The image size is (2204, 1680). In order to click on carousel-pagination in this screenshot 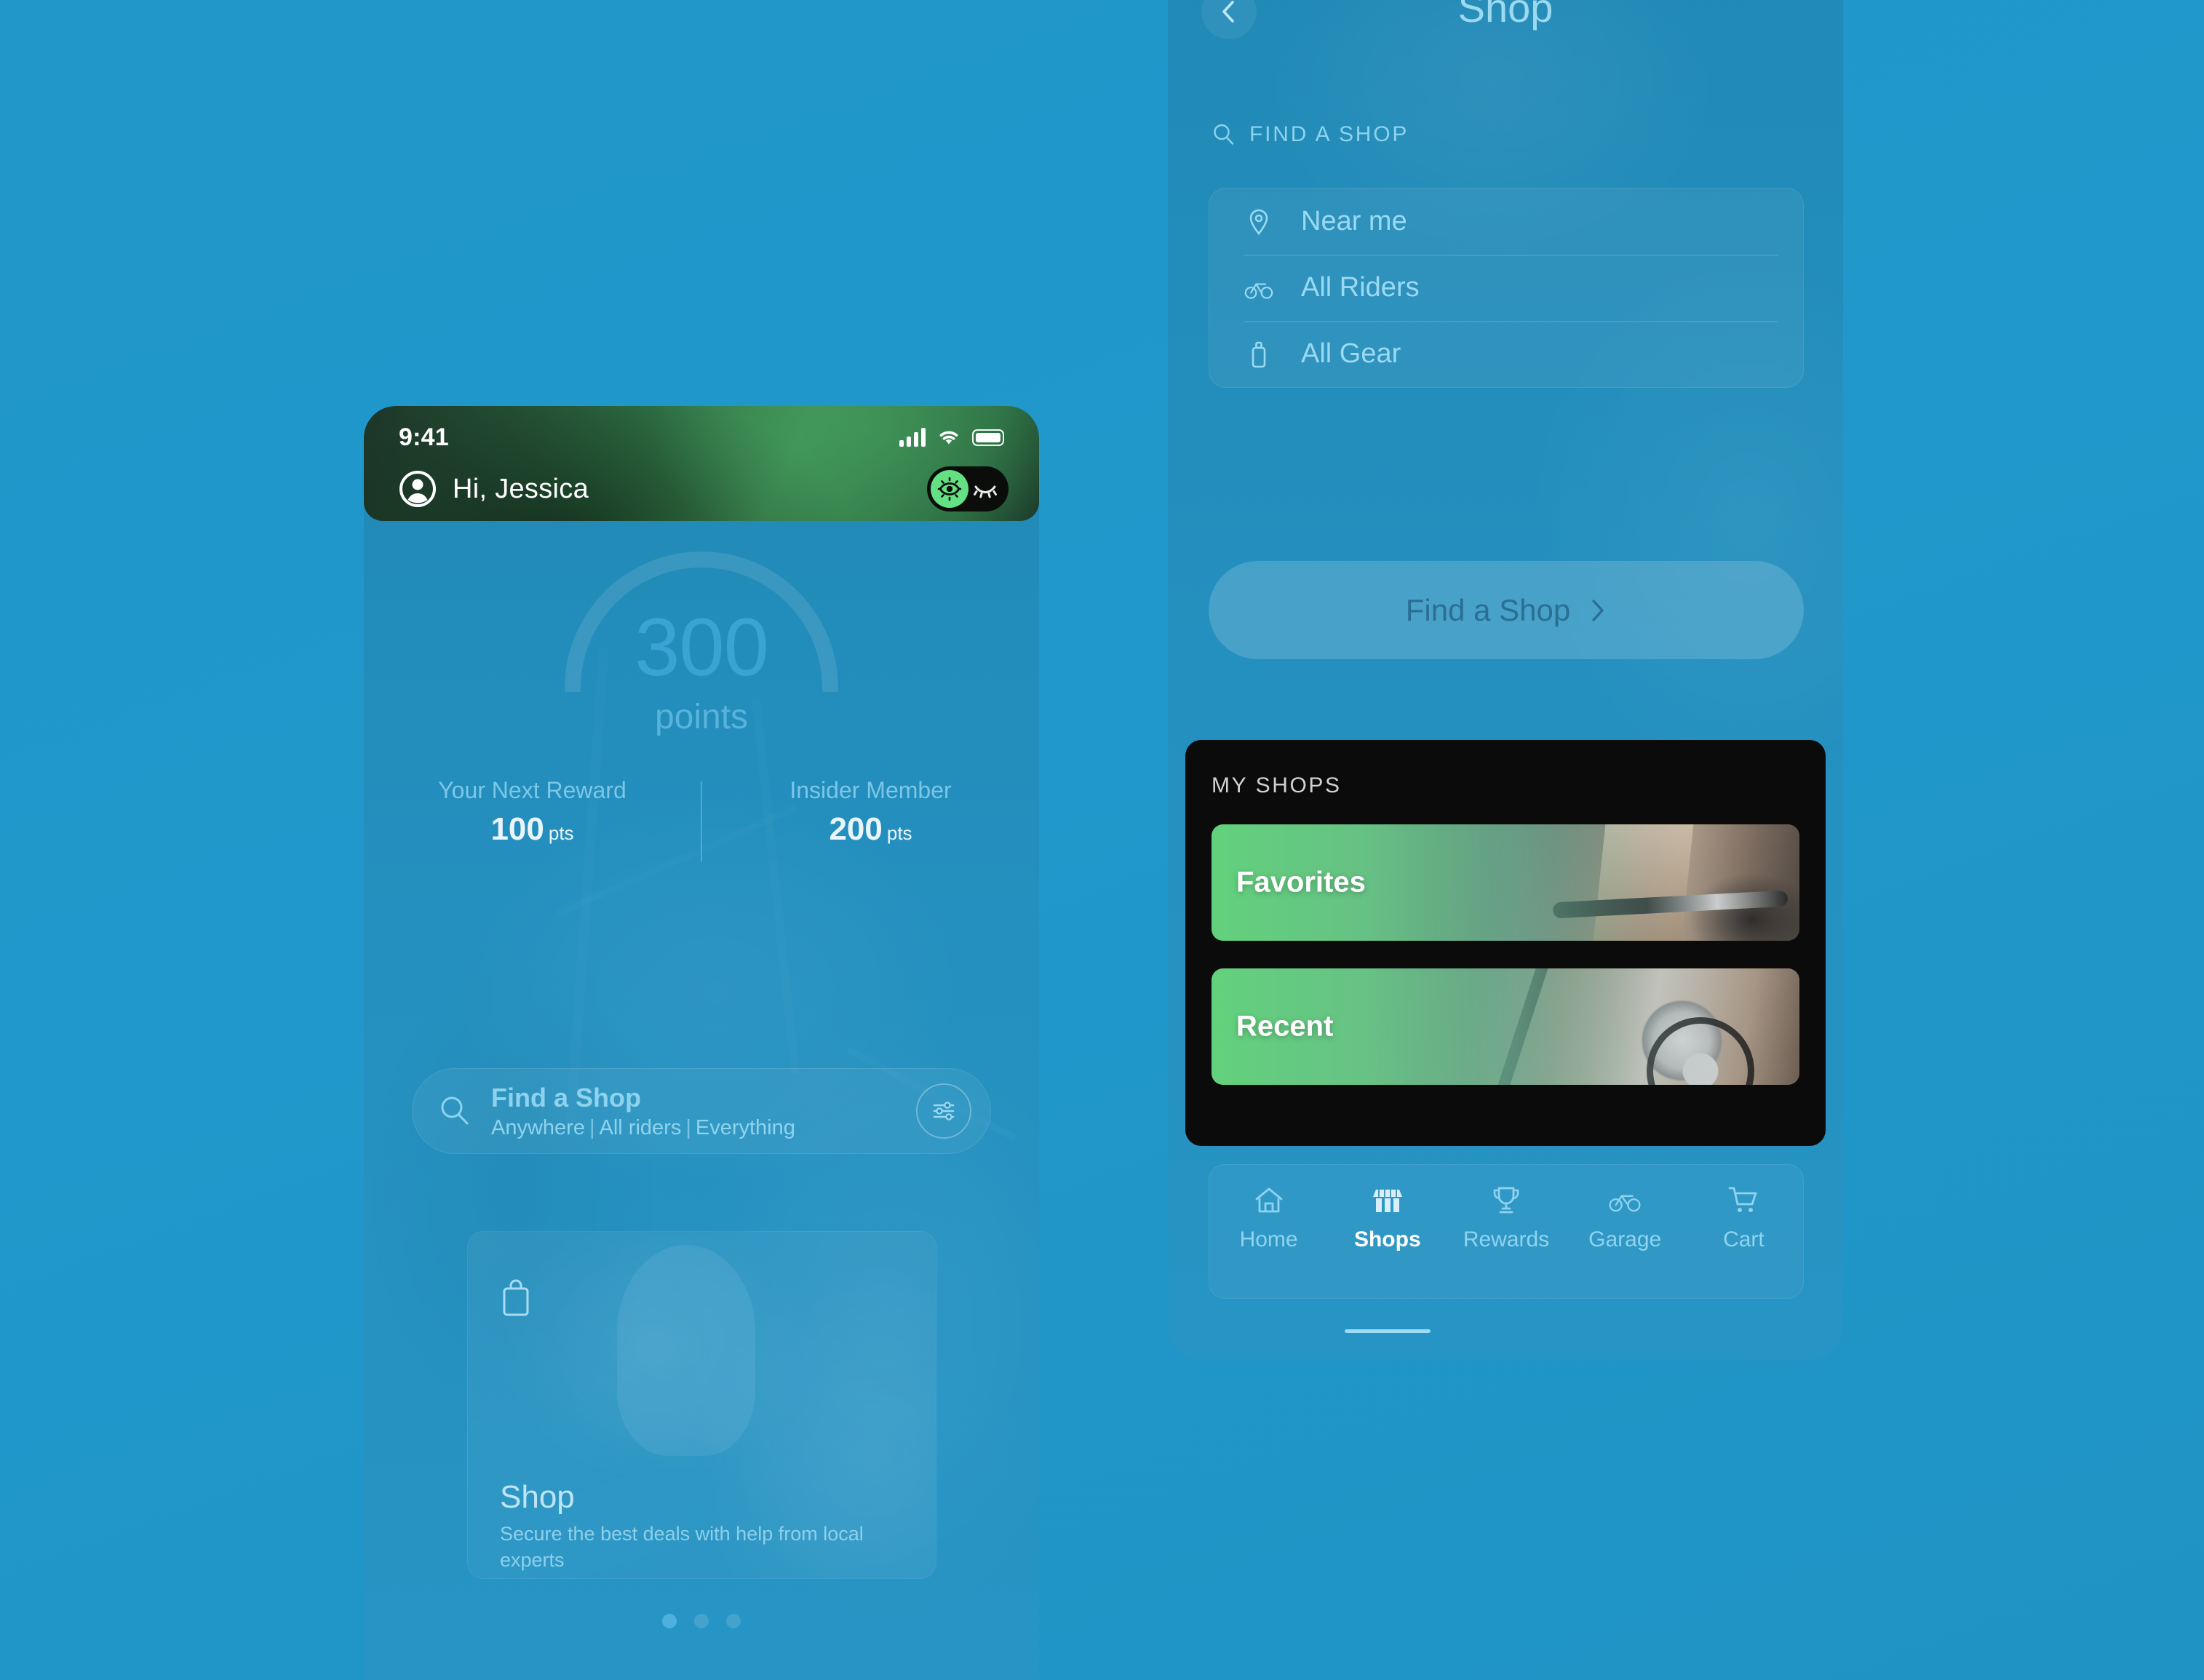, I will do `click(701, 1621)`.